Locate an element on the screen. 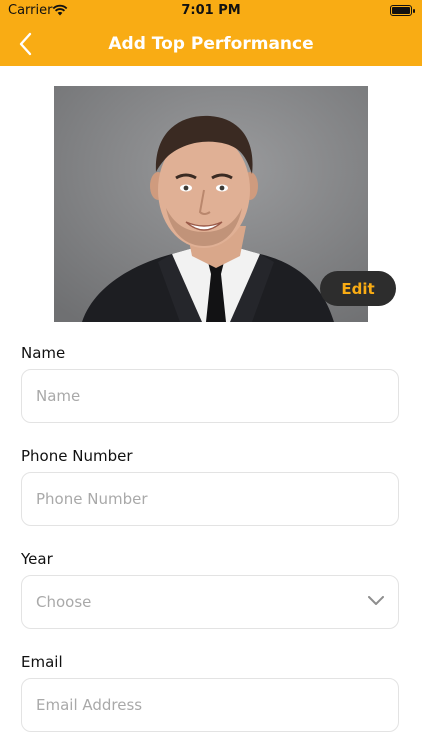 The image size is (422, 750). top-bar: Carrier 7:01 PM Add Top Performance is located at coordinates (211, 33).